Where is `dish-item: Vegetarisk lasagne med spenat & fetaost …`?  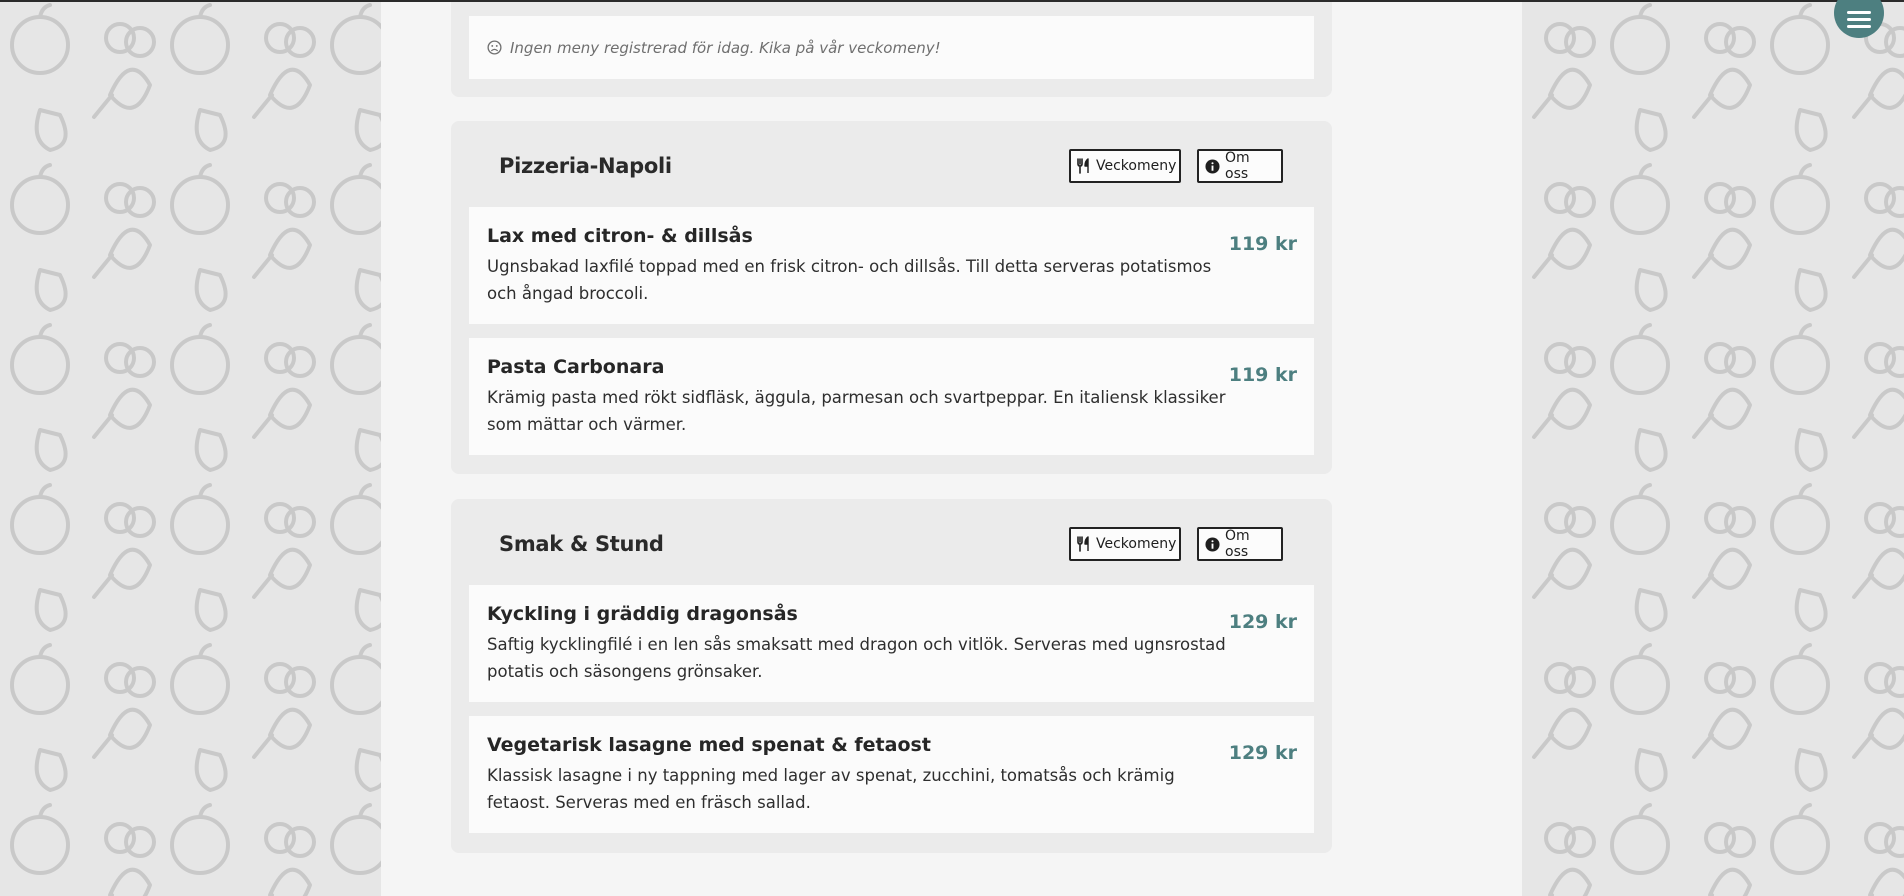 dish-item: Vegetarisk lasagne med spenat & fetaost … is located at coordinates (891, 774).